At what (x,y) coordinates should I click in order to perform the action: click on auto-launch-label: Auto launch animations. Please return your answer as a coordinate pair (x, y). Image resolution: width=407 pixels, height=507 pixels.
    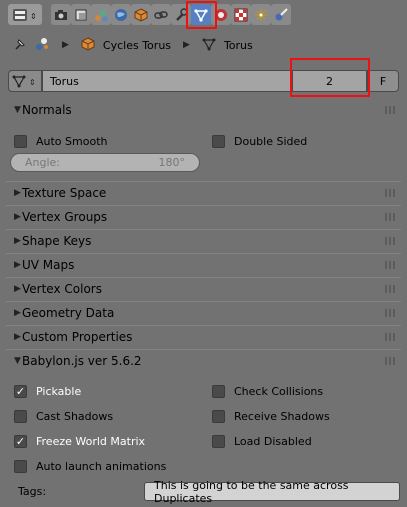
    Looking at the image, I should click on (101, 466).